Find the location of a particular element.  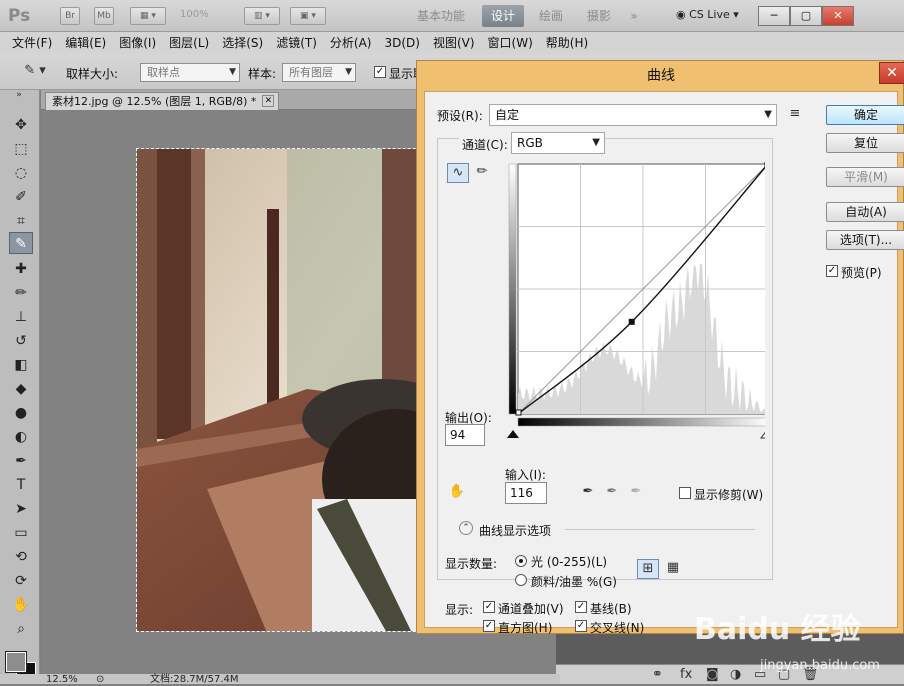

close-icon: ✕ is located at coordinates (268, 101).